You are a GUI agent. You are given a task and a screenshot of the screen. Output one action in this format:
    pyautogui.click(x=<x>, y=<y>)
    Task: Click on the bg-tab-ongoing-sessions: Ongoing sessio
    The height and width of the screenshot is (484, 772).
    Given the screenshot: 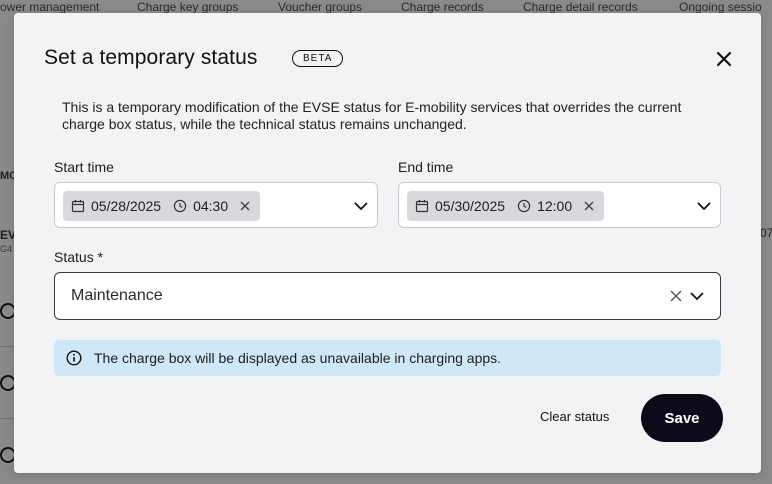 What is the action you would take?
    pyautogui.click(x=720, y=7)
    